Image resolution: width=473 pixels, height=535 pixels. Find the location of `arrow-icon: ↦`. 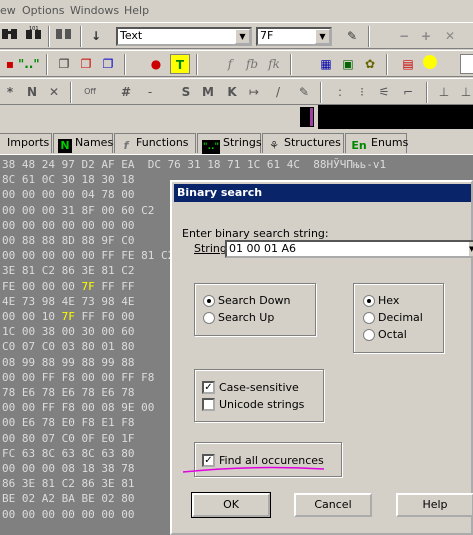

arrow-icon: ↦ is located at coordinates (254, 92).